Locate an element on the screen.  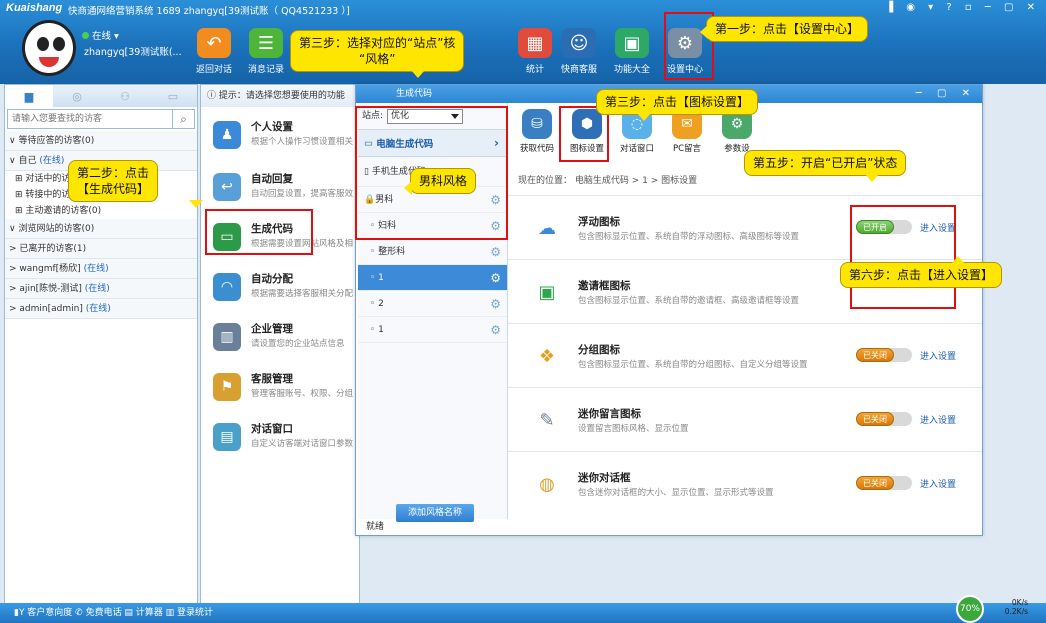
group-label: 浏览网站的访客(0) is located at coordinates (56, 229).